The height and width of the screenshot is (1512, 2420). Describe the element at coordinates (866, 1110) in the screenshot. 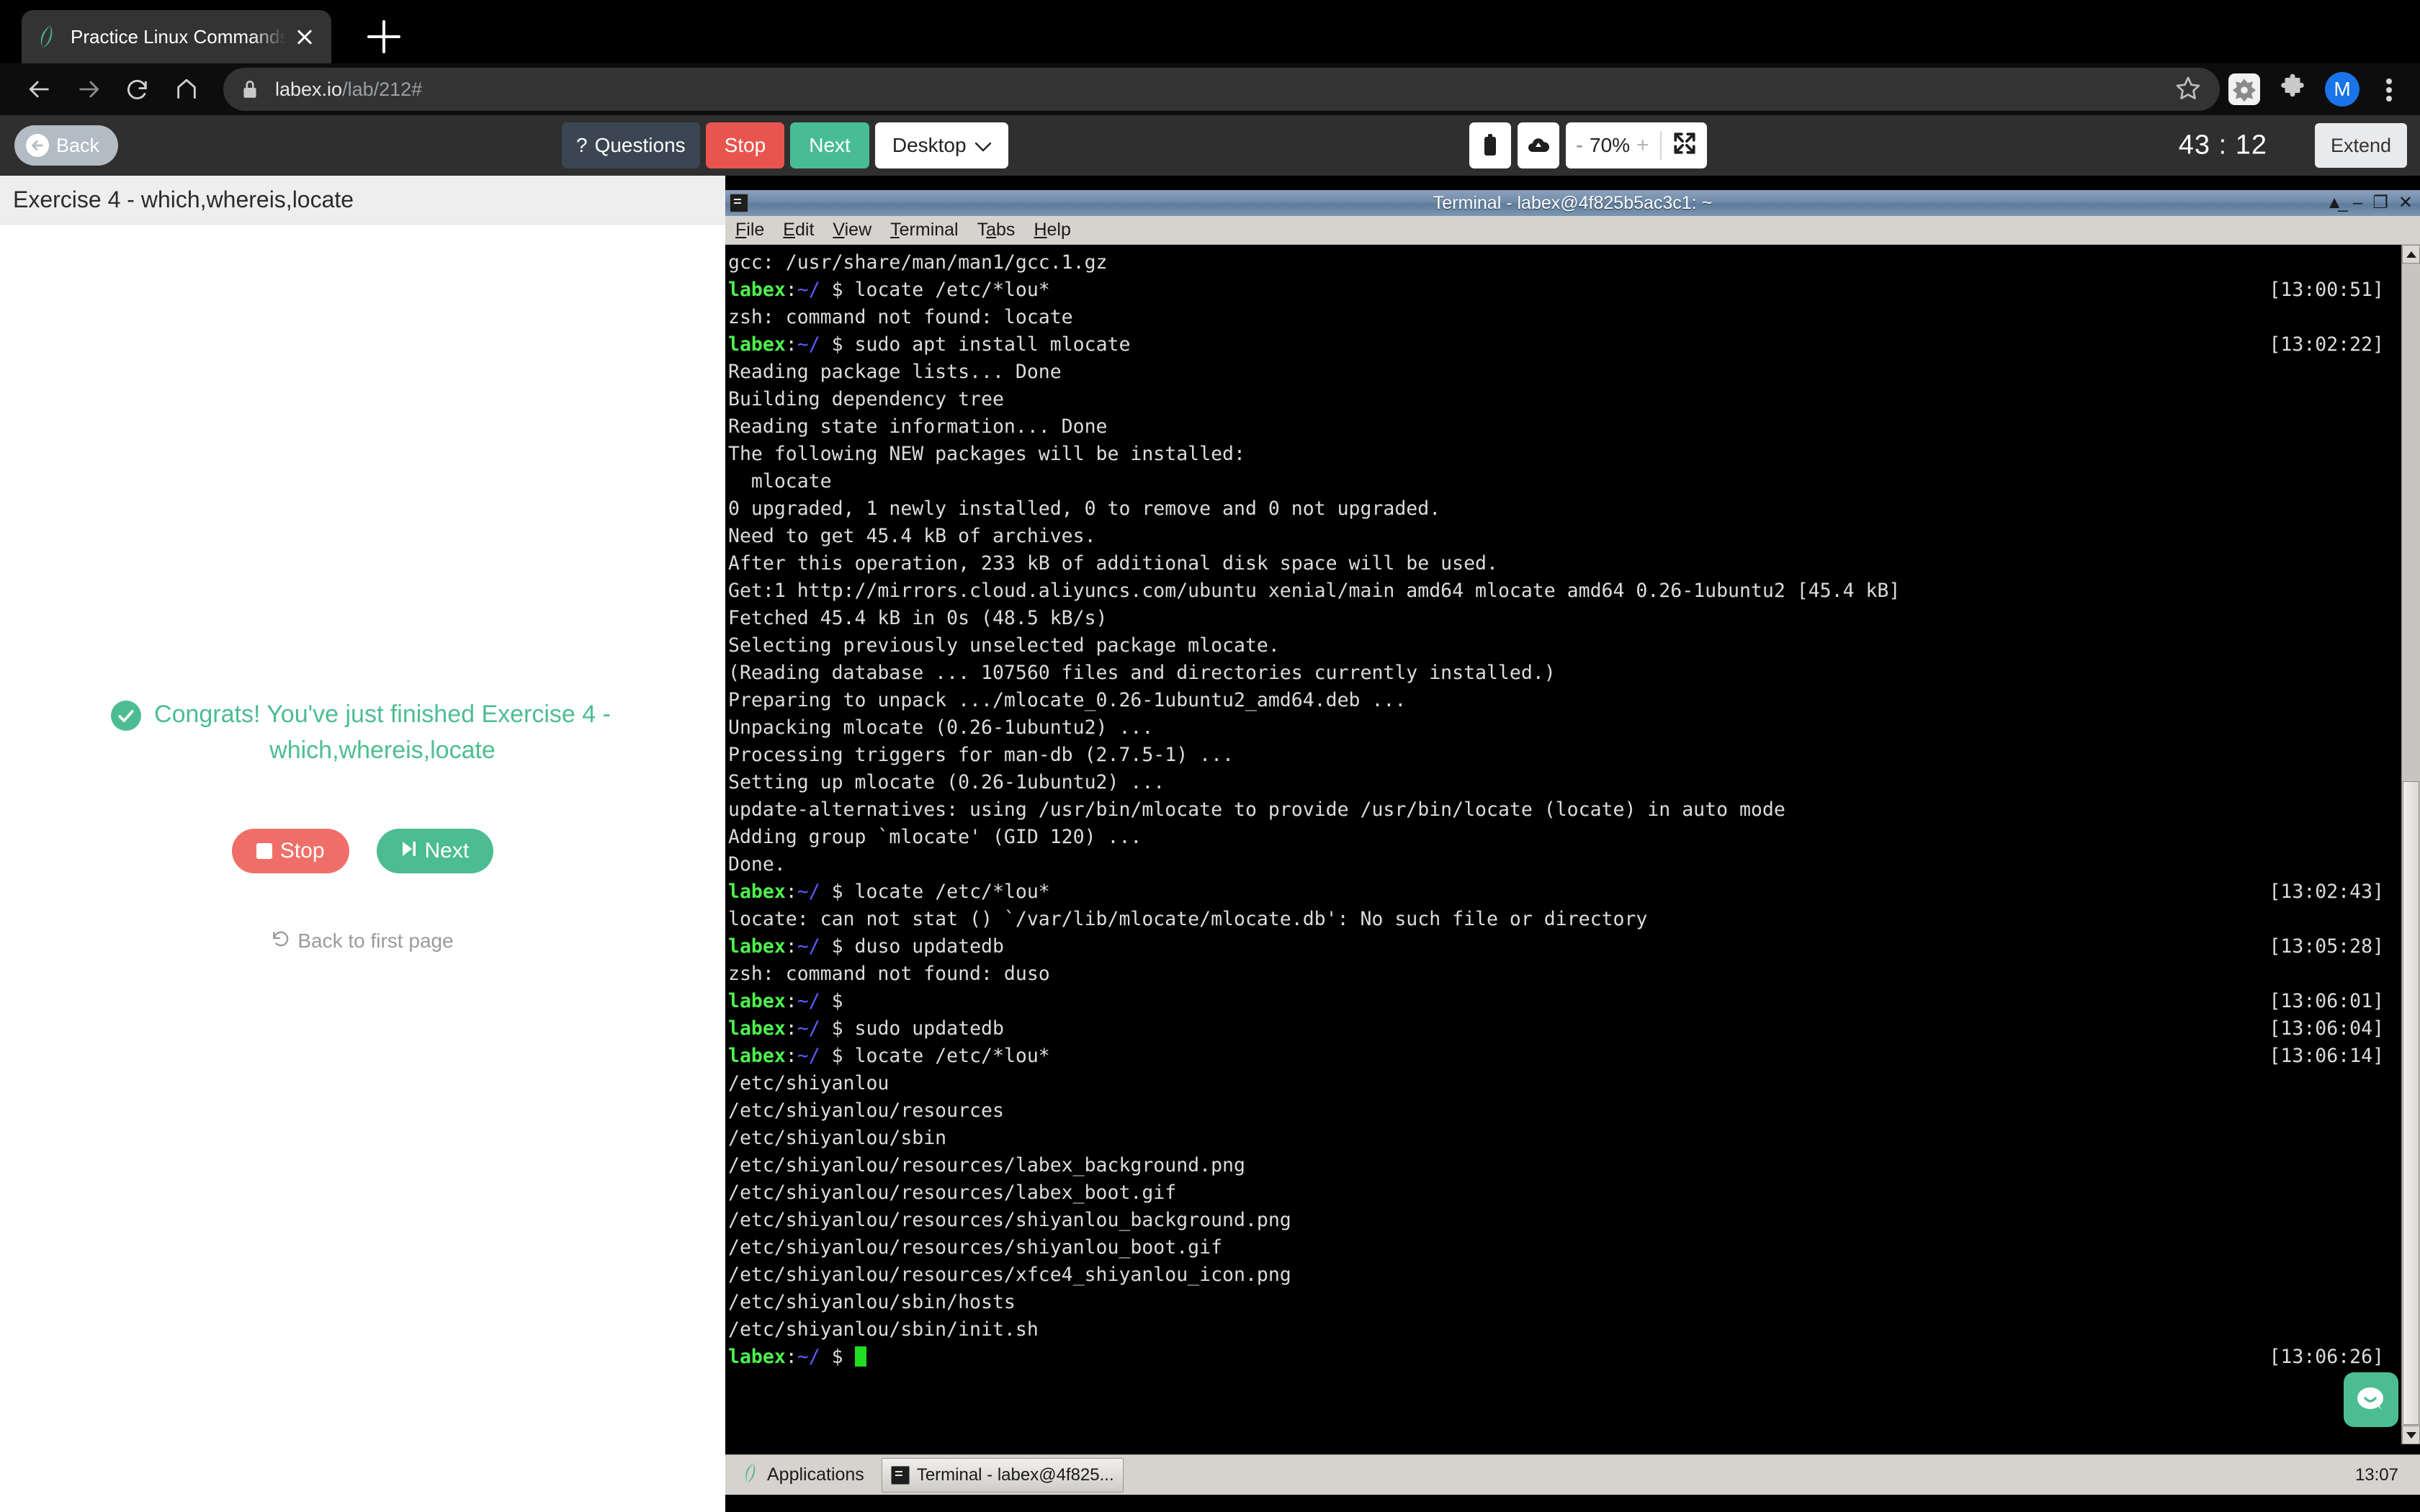

I see `terminal-output-line: /etc/shiyanlou/resources` at that location.